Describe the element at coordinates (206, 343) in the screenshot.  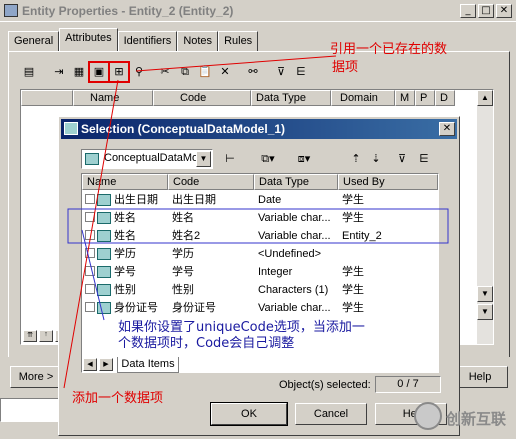
I see `annotation-unique-code-2: 个数据项时，Code会自己调整` at that location.